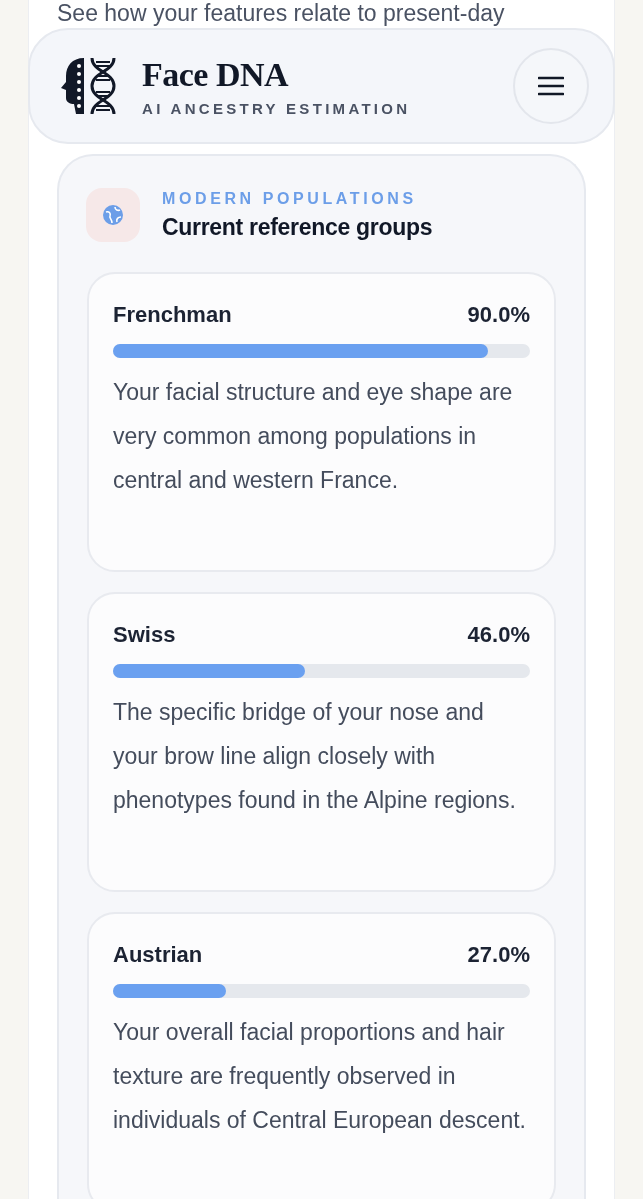  Describe the element at coordinates (498, 635) in the screenshot. I see `population-percent: 46.0%` at that location.